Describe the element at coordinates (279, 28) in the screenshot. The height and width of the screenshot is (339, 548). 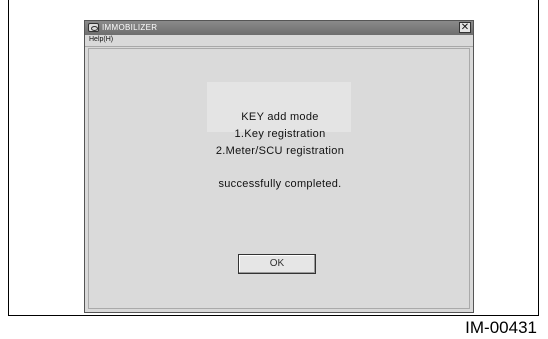
I see `title-bar: IMMOBILIZER ✕` at that location.